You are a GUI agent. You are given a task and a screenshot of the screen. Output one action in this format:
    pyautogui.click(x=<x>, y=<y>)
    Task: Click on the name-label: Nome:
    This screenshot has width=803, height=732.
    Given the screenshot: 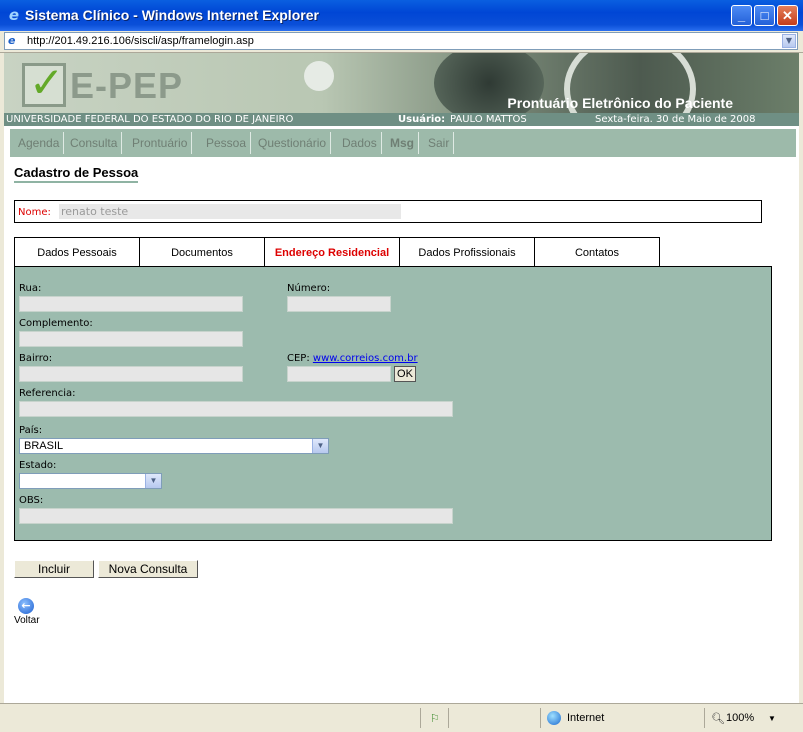 What is the action you would take?
    pyautogui.click(x=34, y=212)
    